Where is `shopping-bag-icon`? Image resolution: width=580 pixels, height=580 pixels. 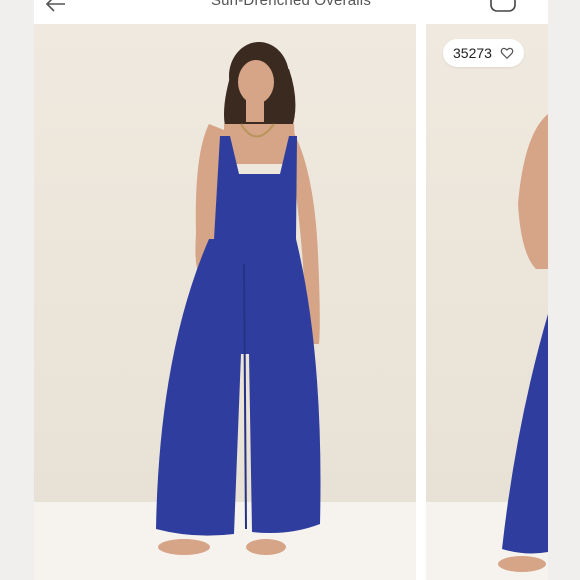 shopping-bag-icon is located at coordinates (503, 6).